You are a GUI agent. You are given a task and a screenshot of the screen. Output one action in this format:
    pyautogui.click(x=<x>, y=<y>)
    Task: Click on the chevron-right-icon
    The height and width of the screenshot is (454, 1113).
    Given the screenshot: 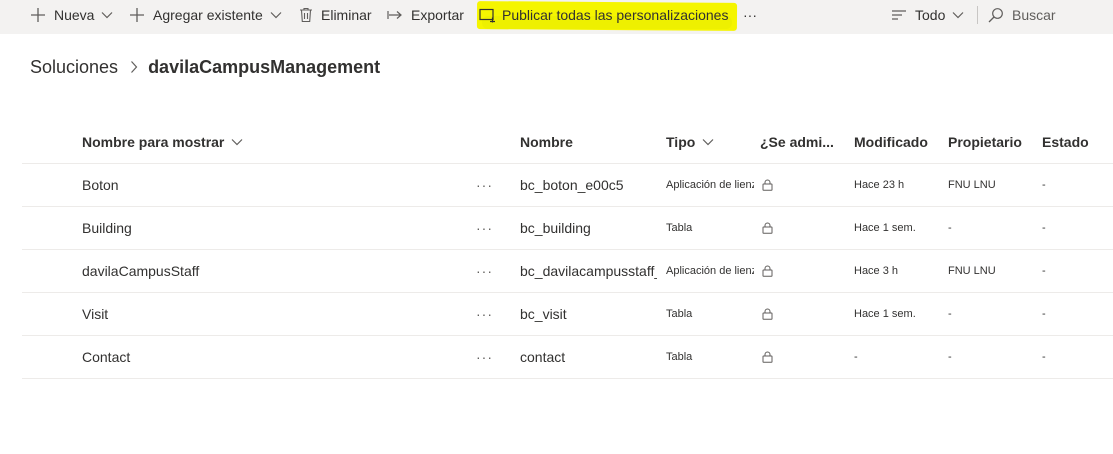 What is the action you would take?
    pyautogui.click(x=134, y=67)
    